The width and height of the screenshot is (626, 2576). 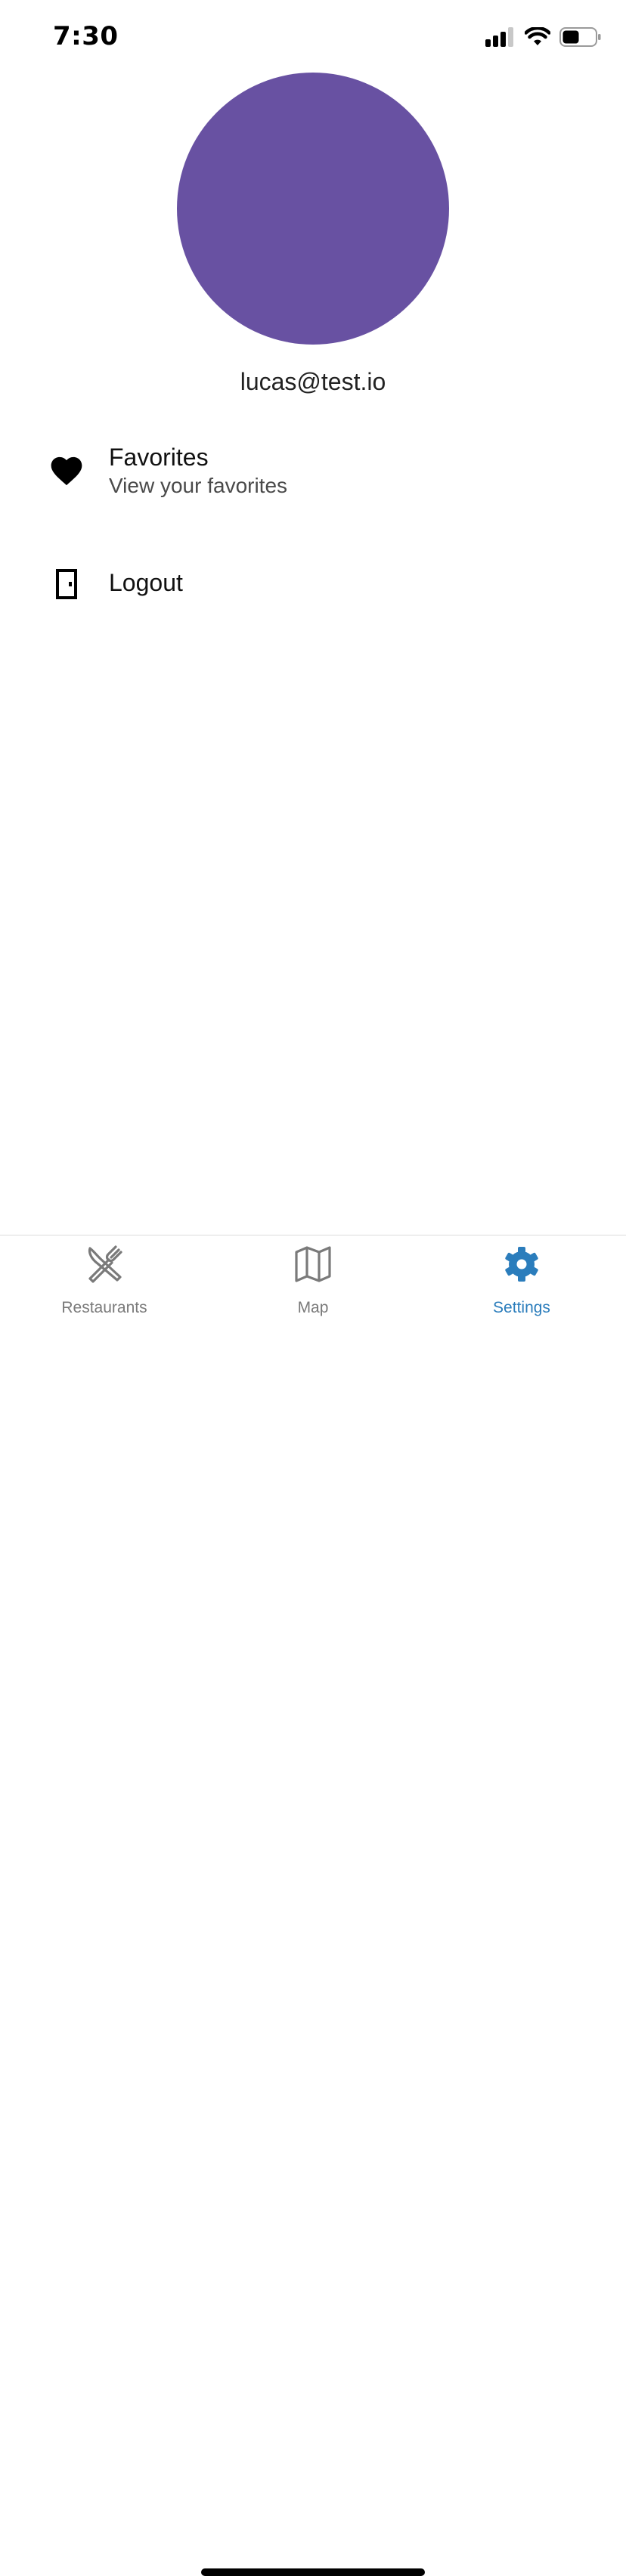 I want to click on tab-restaurants-label: Restaurants, so click(x=104, y=1307).